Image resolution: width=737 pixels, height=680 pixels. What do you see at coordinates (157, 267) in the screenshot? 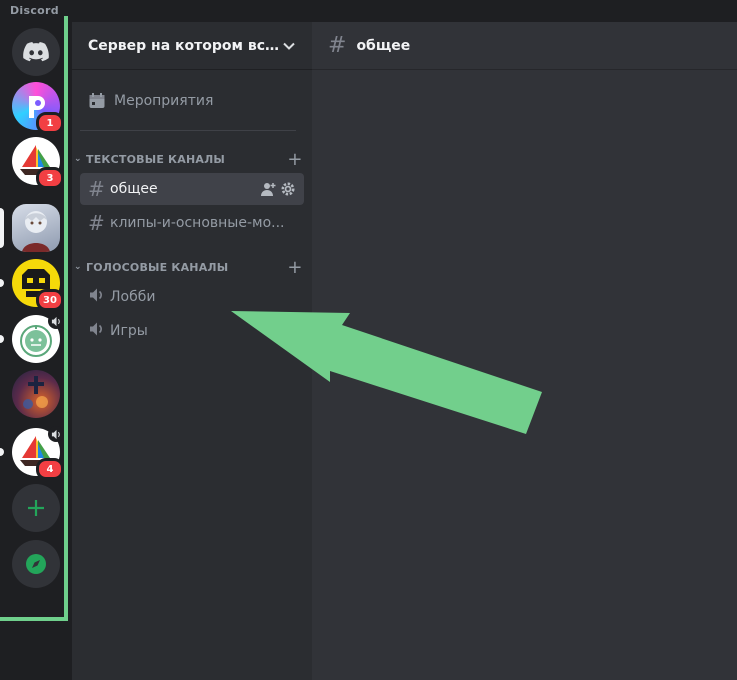
I see `category-label: ГОЛОСОВЫЕ КАНАЛЫ` at bounding box center [157, 267].